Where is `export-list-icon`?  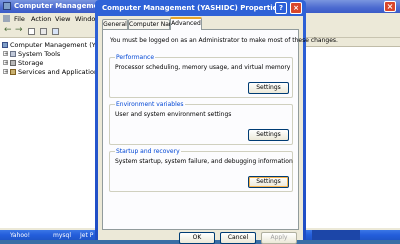
export-list-icon is located at coordinates (55, 31).